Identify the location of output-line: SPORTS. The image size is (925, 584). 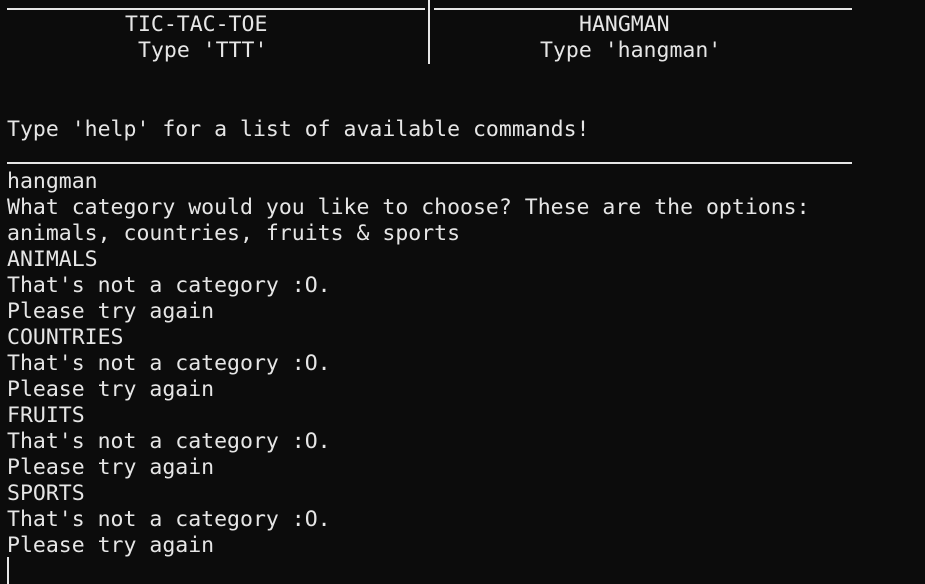
(46, 493).